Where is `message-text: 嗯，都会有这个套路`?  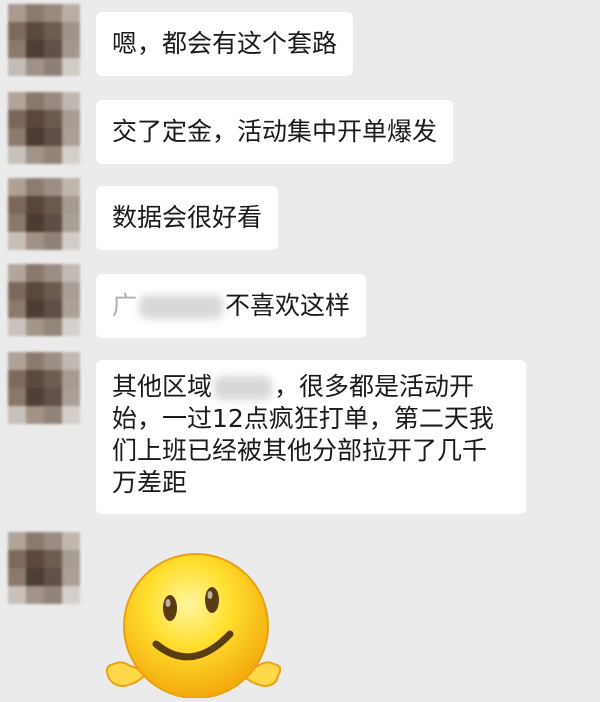
message-text: 嗯，都会有这个套路 is located at coordinates (225, 43).